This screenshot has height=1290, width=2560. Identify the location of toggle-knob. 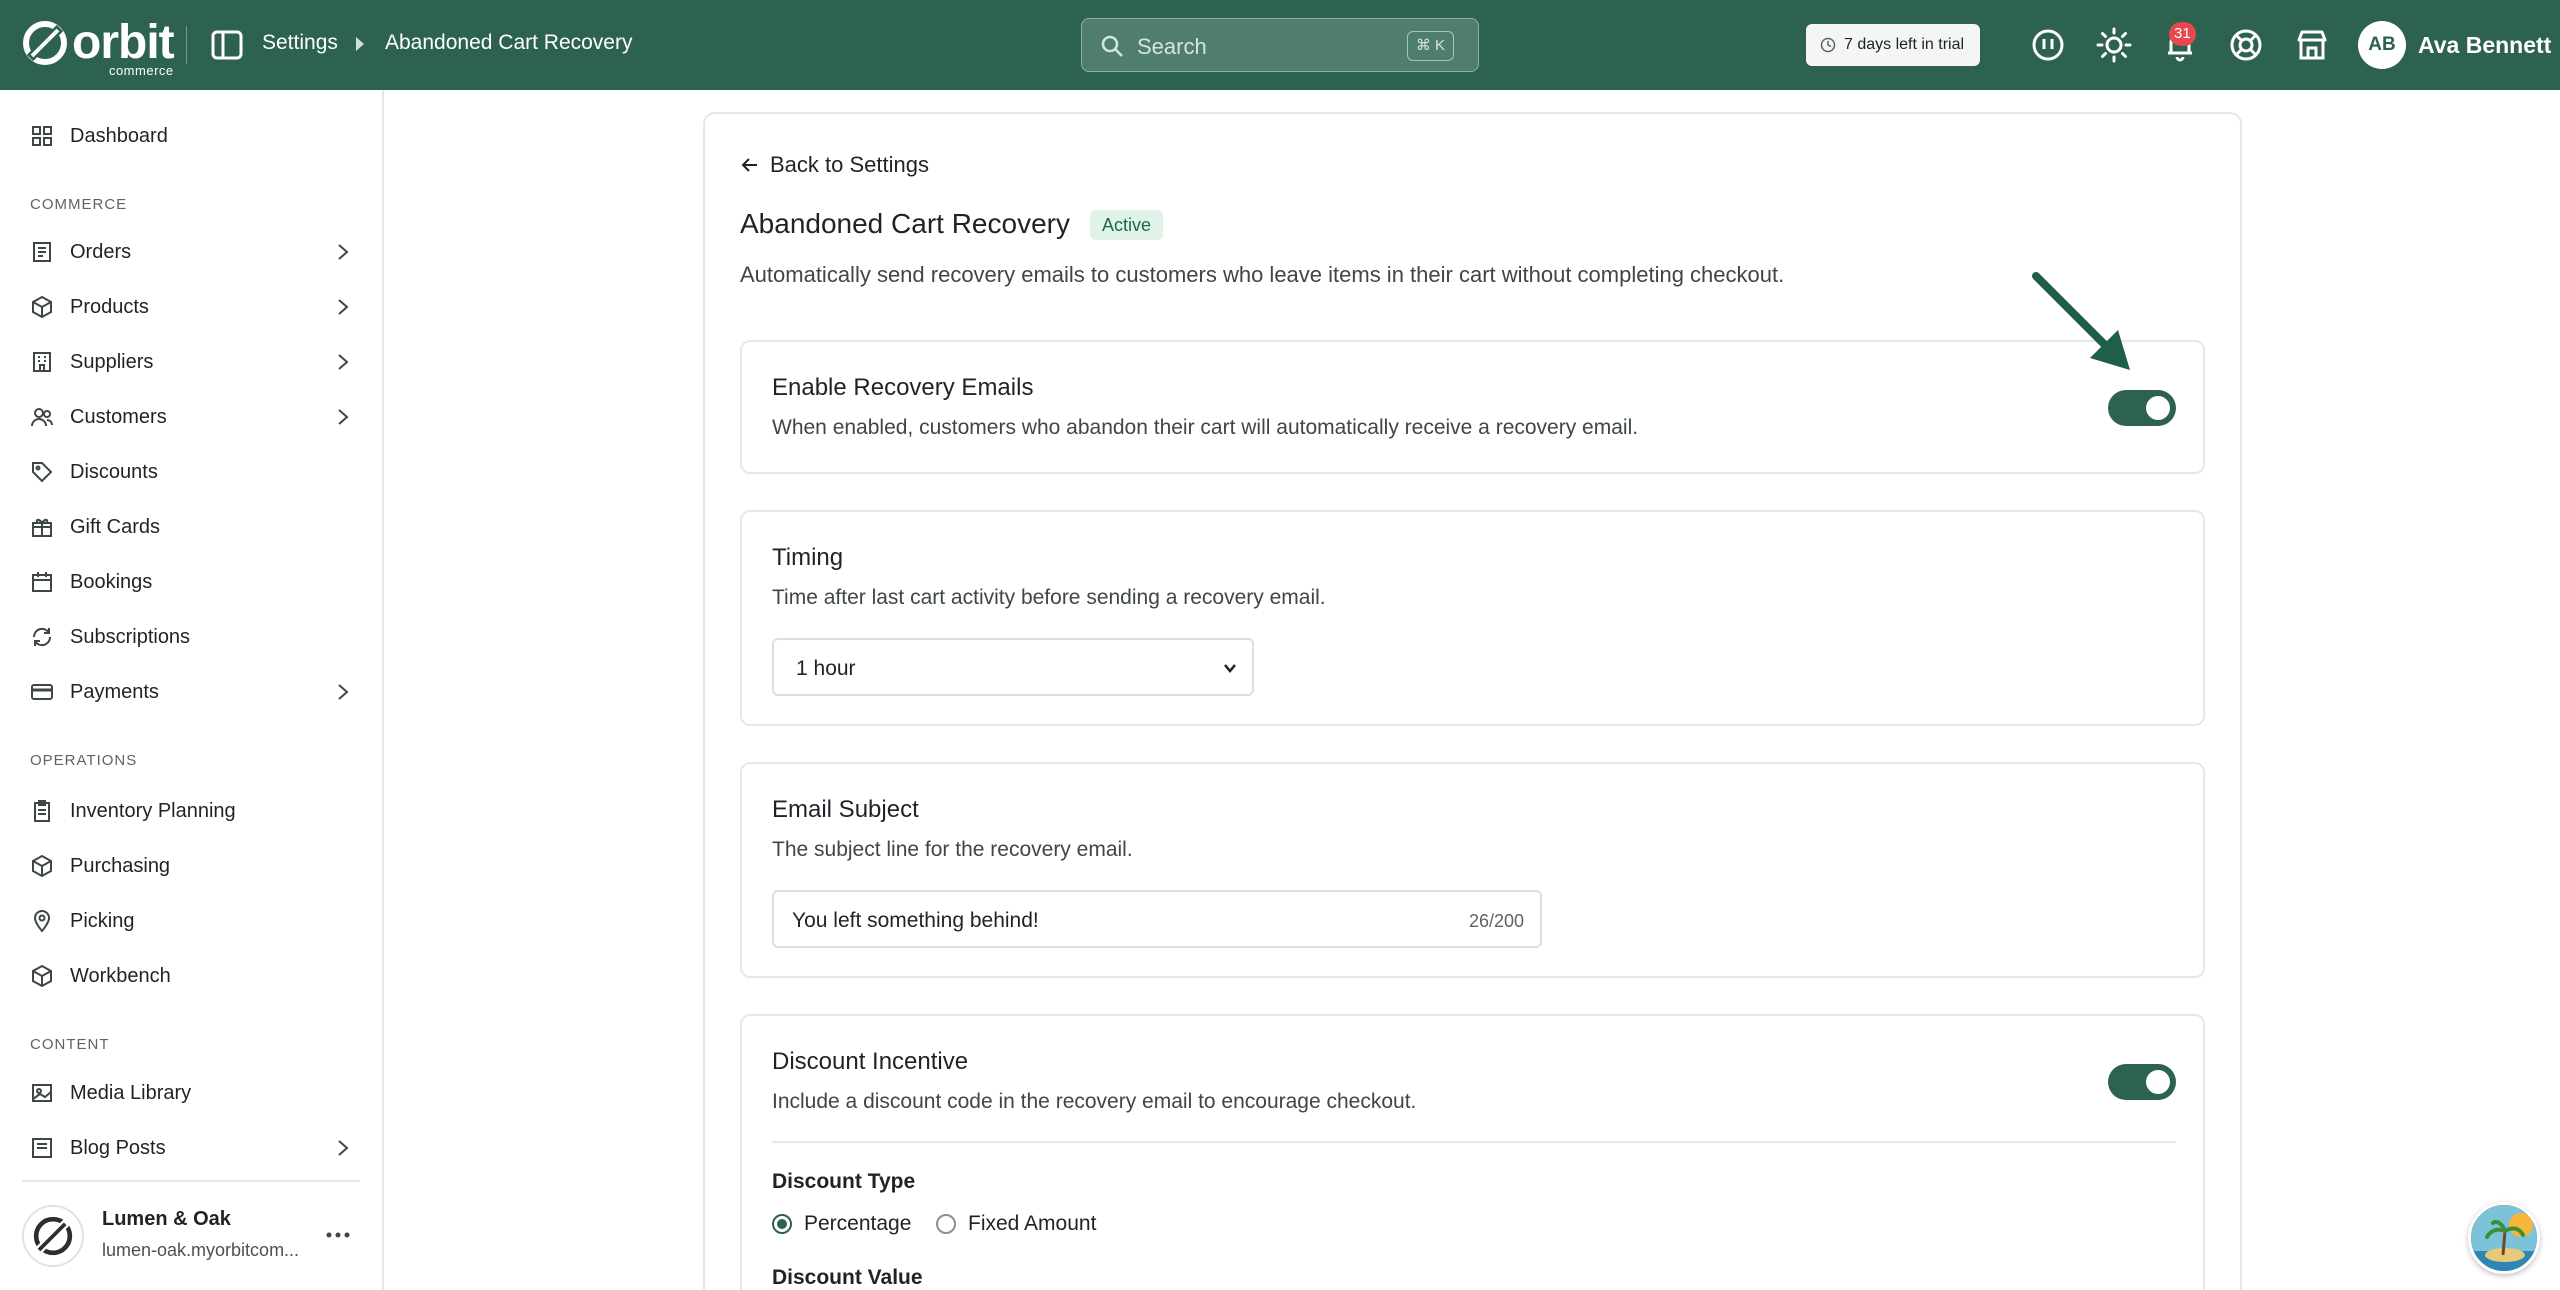
(2158, 408).